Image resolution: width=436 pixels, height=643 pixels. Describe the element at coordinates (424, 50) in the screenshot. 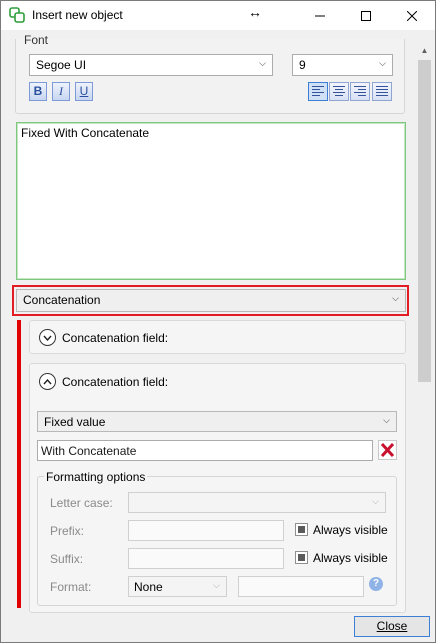

I see `scroll-up-icon: ▲` at that location.